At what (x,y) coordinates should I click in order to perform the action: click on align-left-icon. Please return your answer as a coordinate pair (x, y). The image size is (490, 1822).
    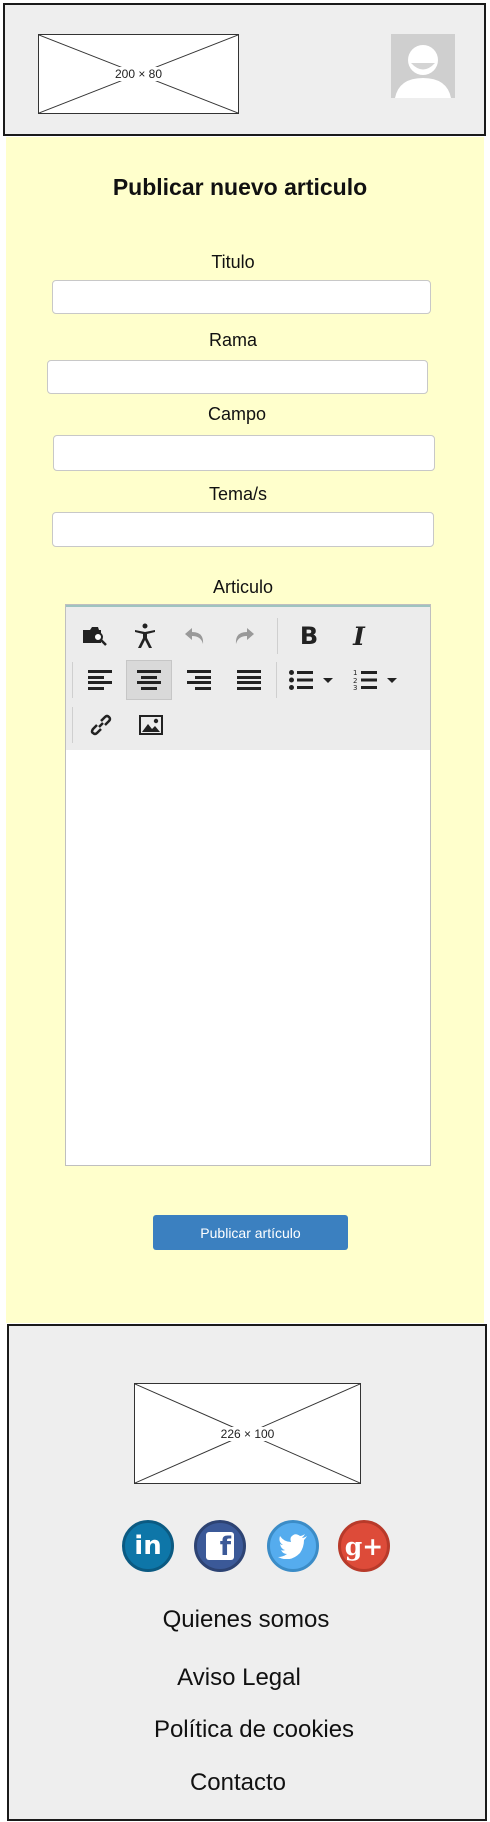
    Looking at the image, I should click on (100, 680).